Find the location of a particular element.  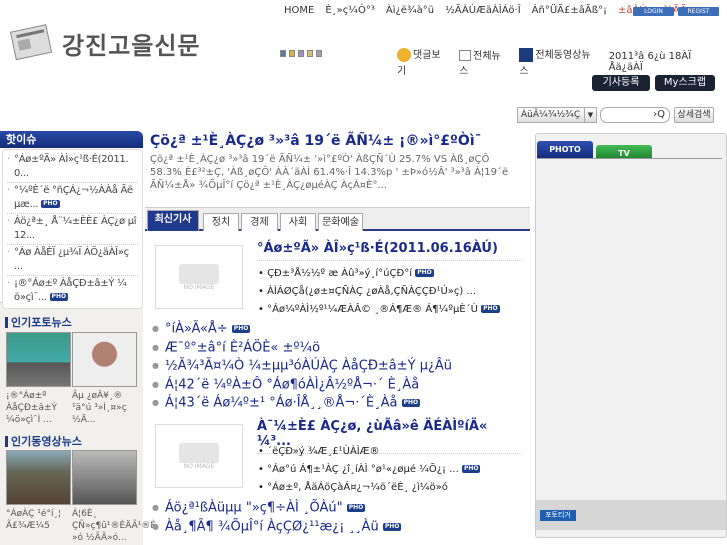

tab-society: 사회 is located at coordinates (298, 222).